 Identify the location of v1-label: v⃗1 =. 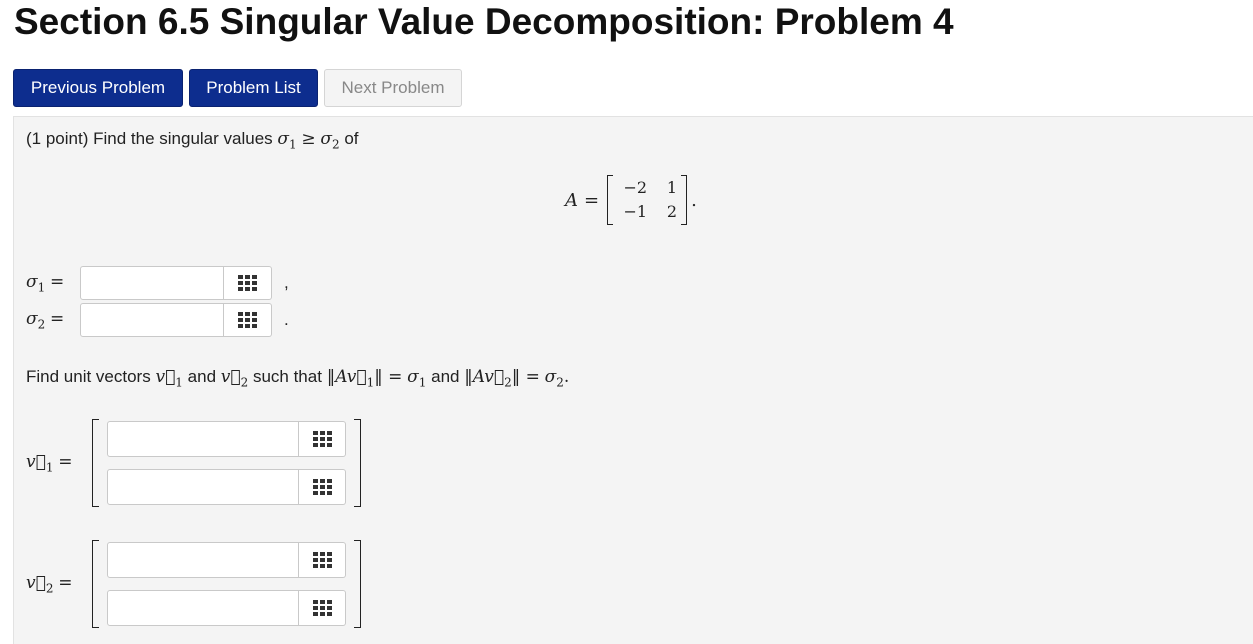
(49, 463).